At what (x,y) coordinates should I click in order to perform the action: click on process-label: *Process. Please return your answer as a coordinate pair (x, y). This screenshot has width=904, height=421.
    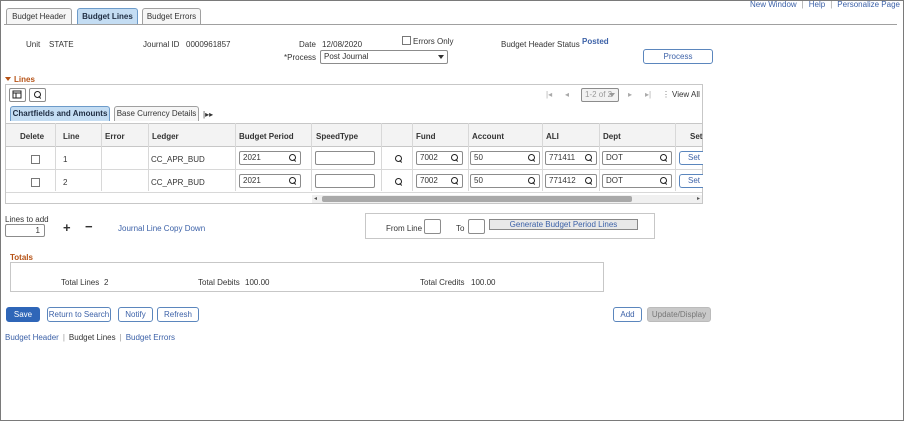
    Looking at the image, I should click on (300, 57).